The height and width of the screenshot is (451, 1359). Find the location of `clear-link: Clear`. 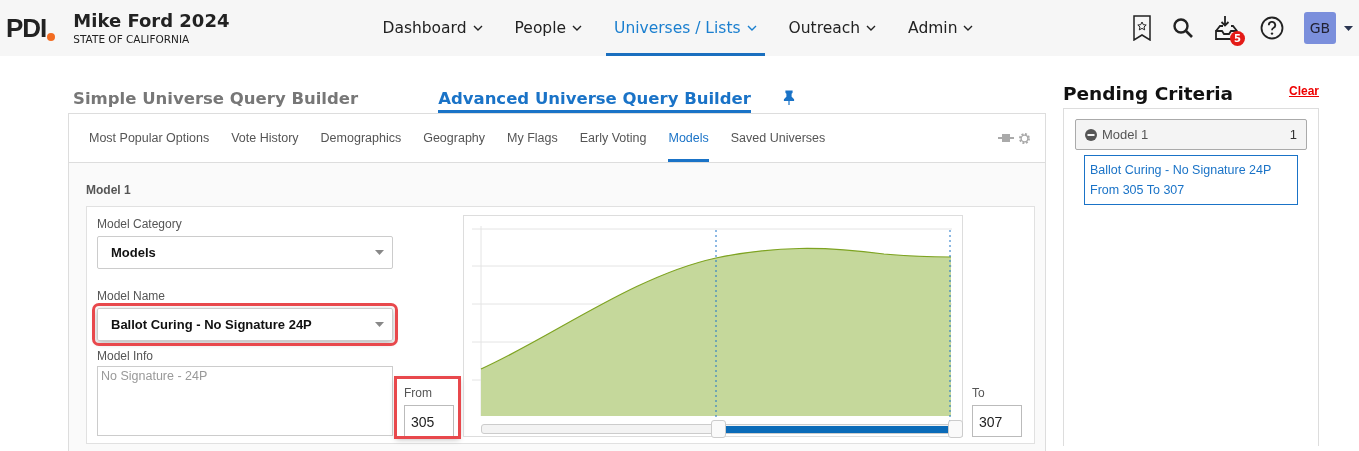

clear-link: Clear is located at coordinates (1303, 91).